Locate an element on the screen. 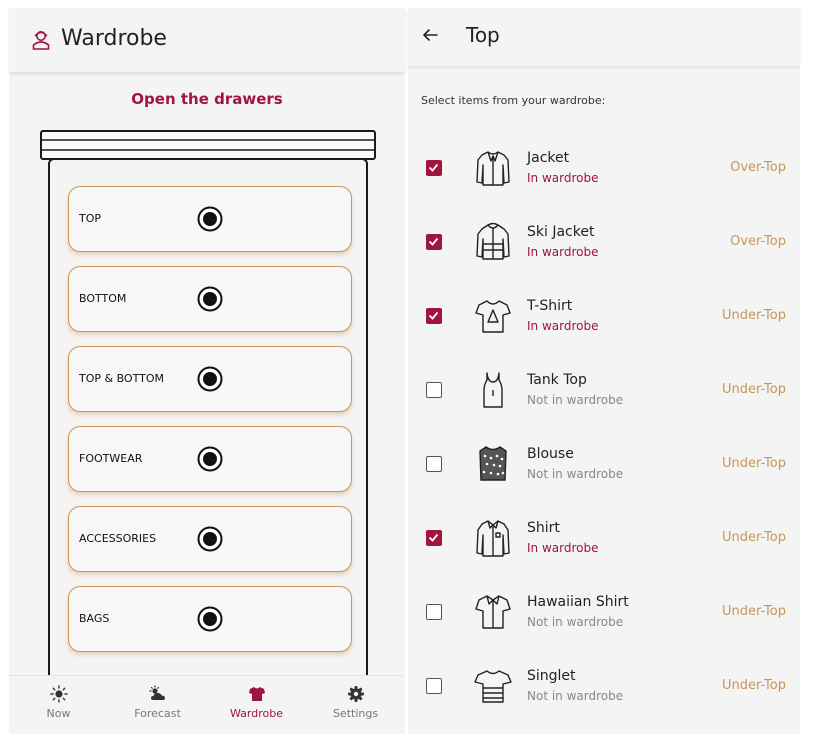  drawer-footwear: FOOTWEAR is located at coordinates (210, 459).